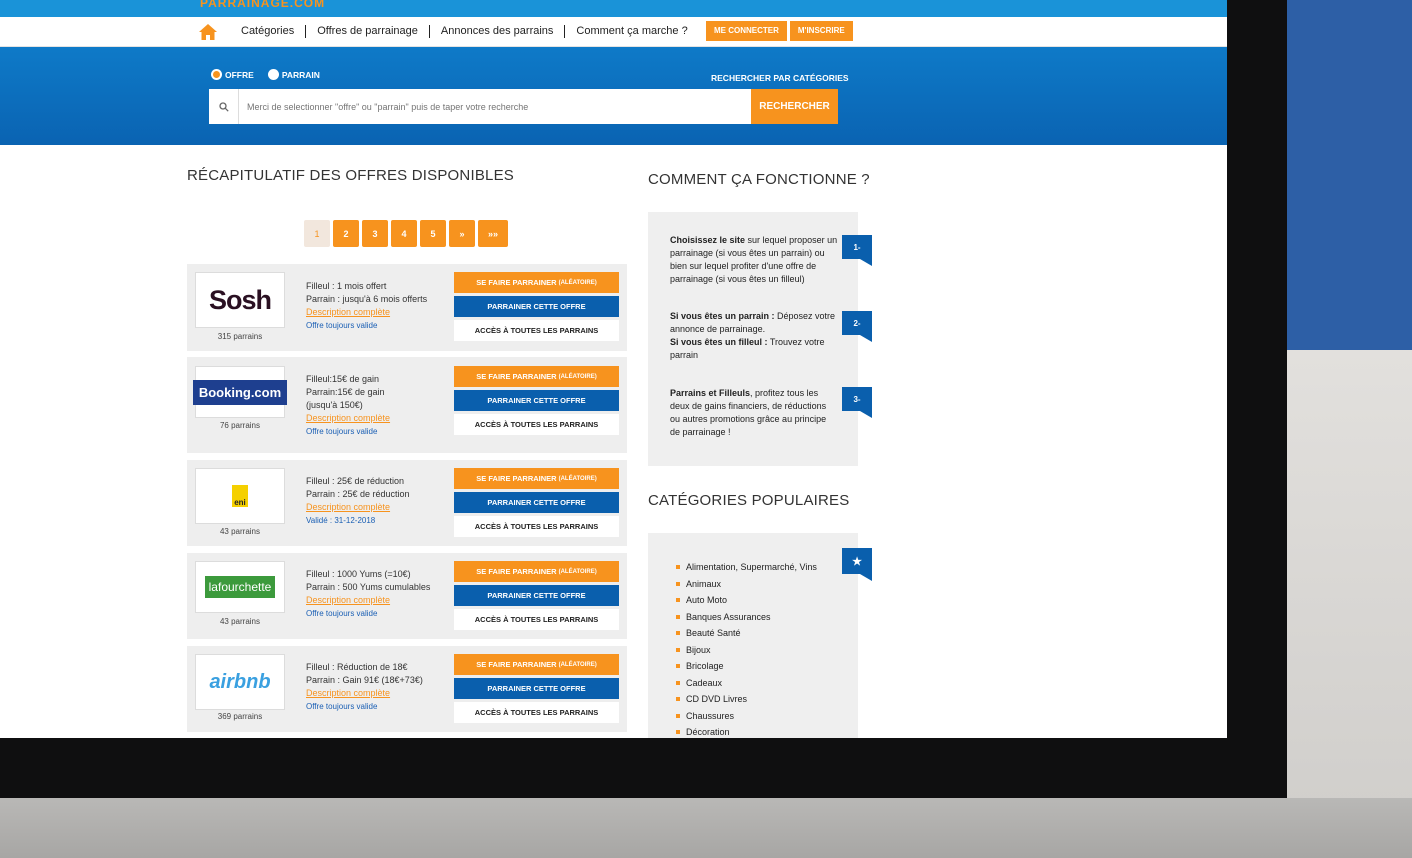 The height and width of the screenshot is (858, 1412). I want to click on offer-line: Filleul : 1000 Yums (=10€), so click(358, 574).